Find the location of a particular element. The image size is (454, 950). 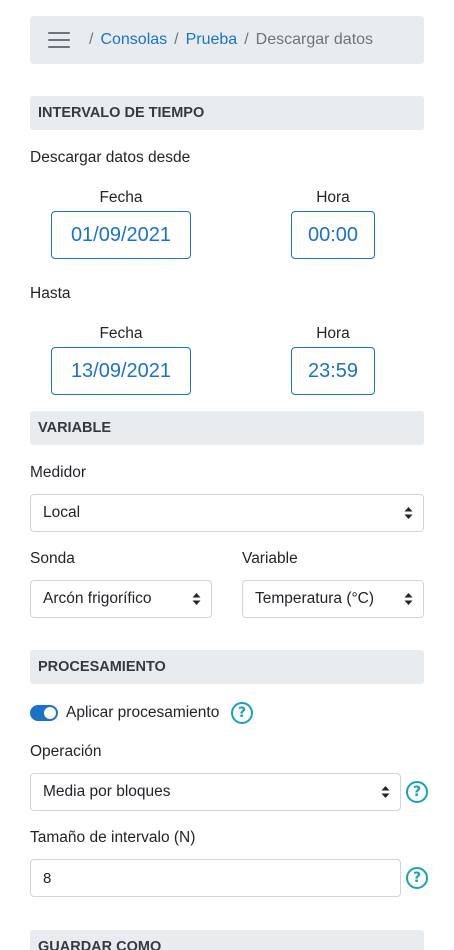

operation-label: Operación is located at coordinates (66, 751).